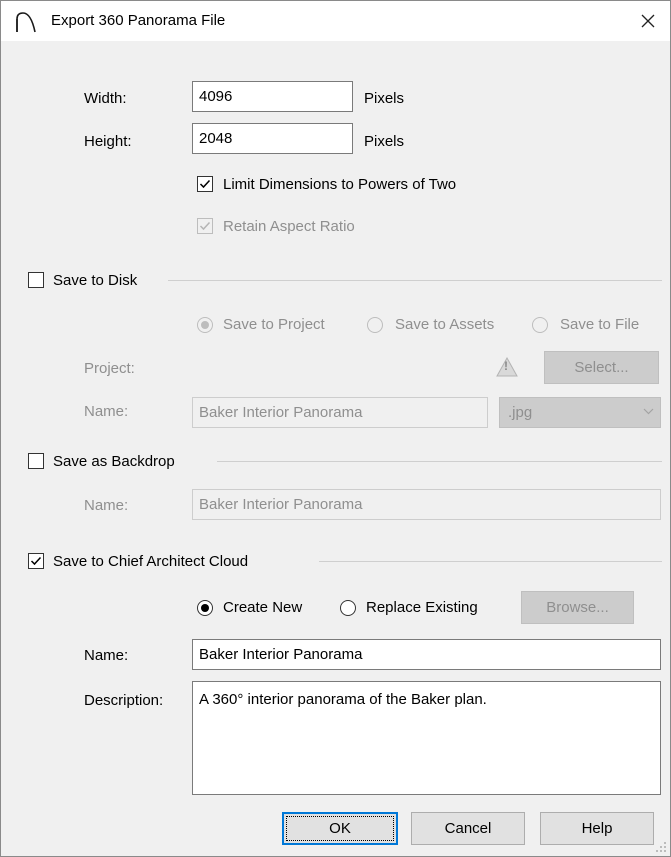 The width and height of the screenshot is (671, 857). What do you see at coordinates (439, 461) in the screenshot?
I see `save-as-backdrop-divider` at bounding box center [439, 461].